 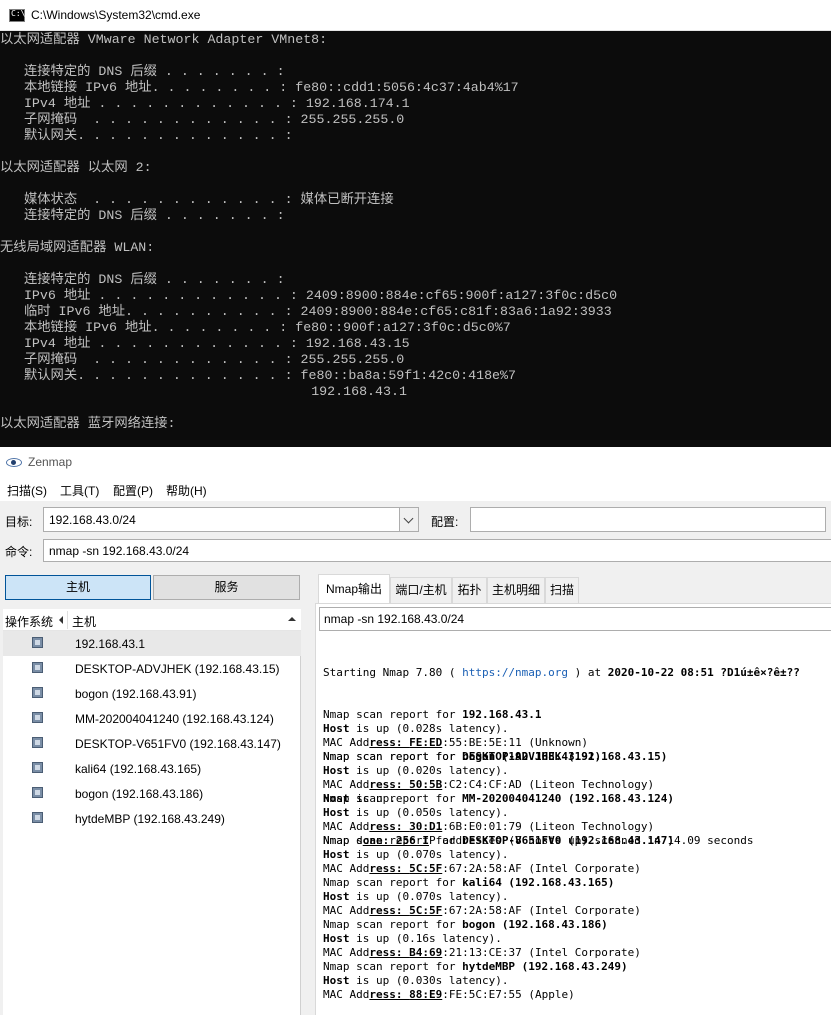 What do you see at coordinates (448, 938) in the screenshot?
I see `latency: (0.16s latency).` at bounding box center [448, 938].